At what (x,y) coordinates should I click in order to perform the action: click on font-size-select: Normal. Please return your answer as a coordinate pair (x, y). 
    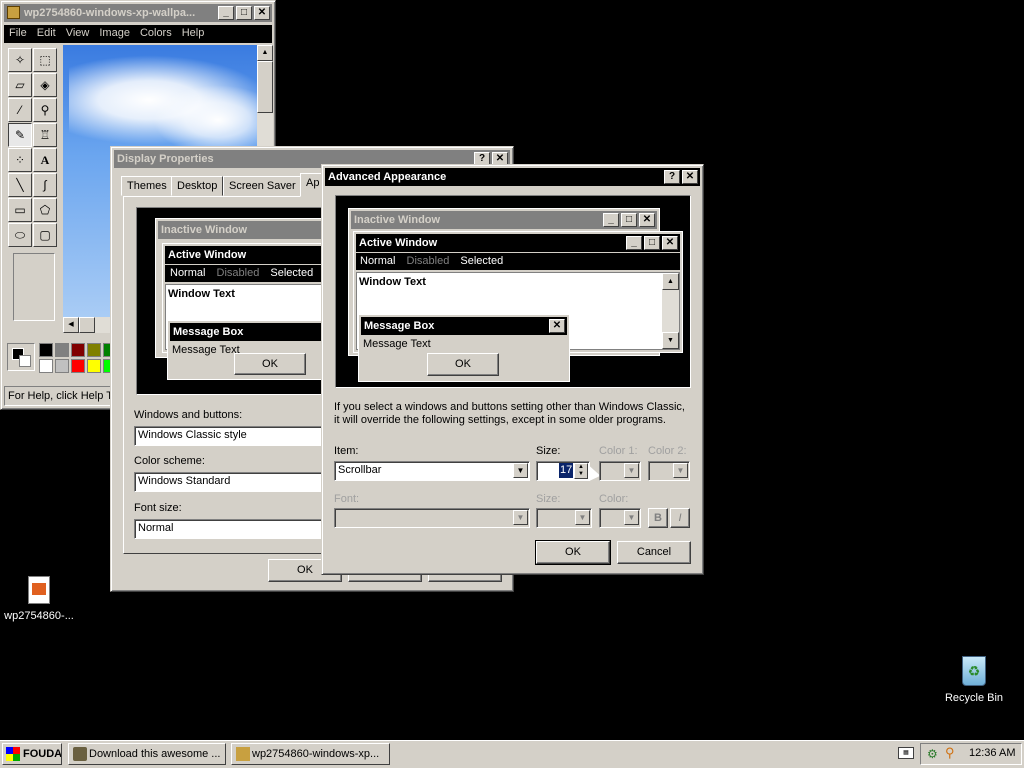
    Looking at the image, I should click on (230, 529).